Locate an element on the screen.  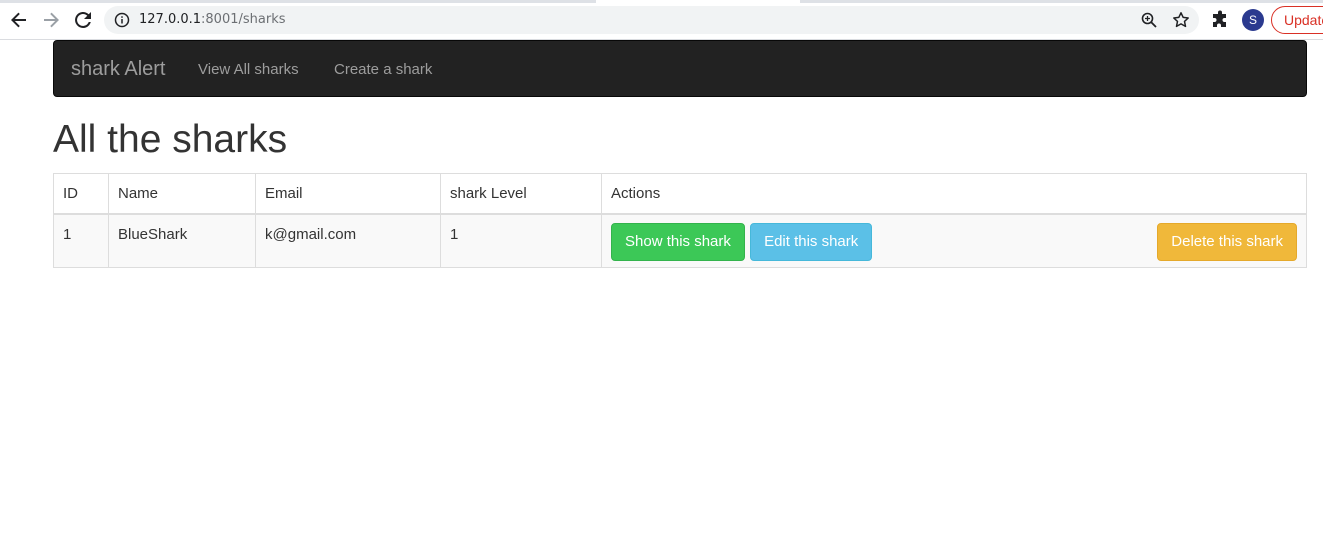
column-header-actions: Actions is located at coordinates (954, 194).